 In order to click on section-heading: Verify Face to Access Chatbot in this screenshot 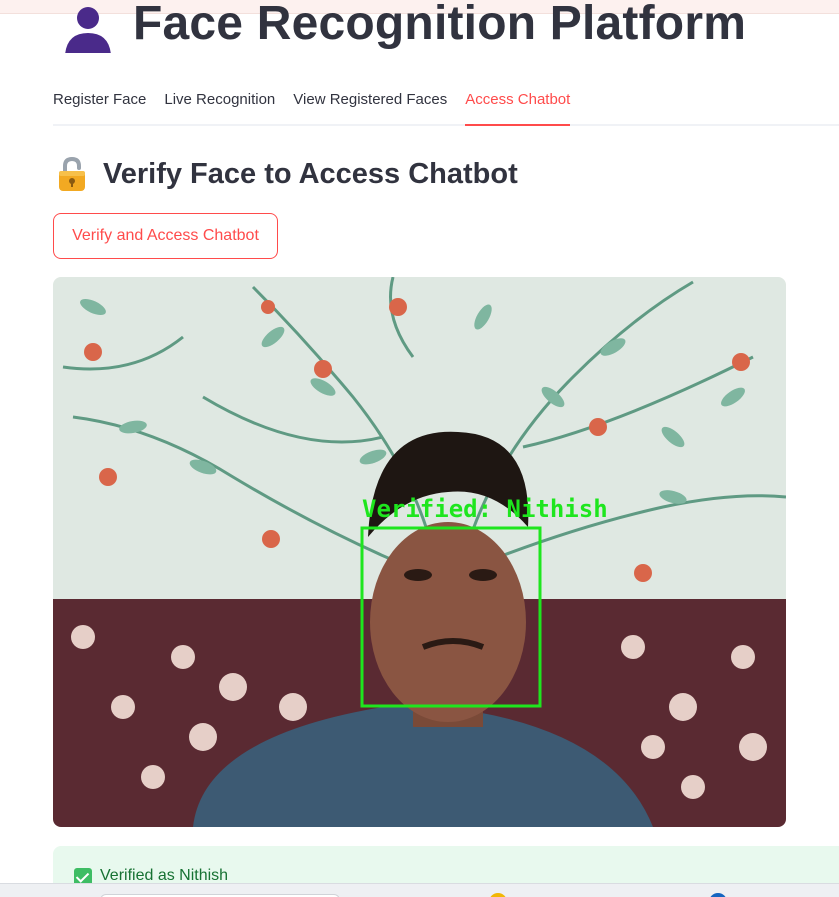, I will do `click(287, 174)`.